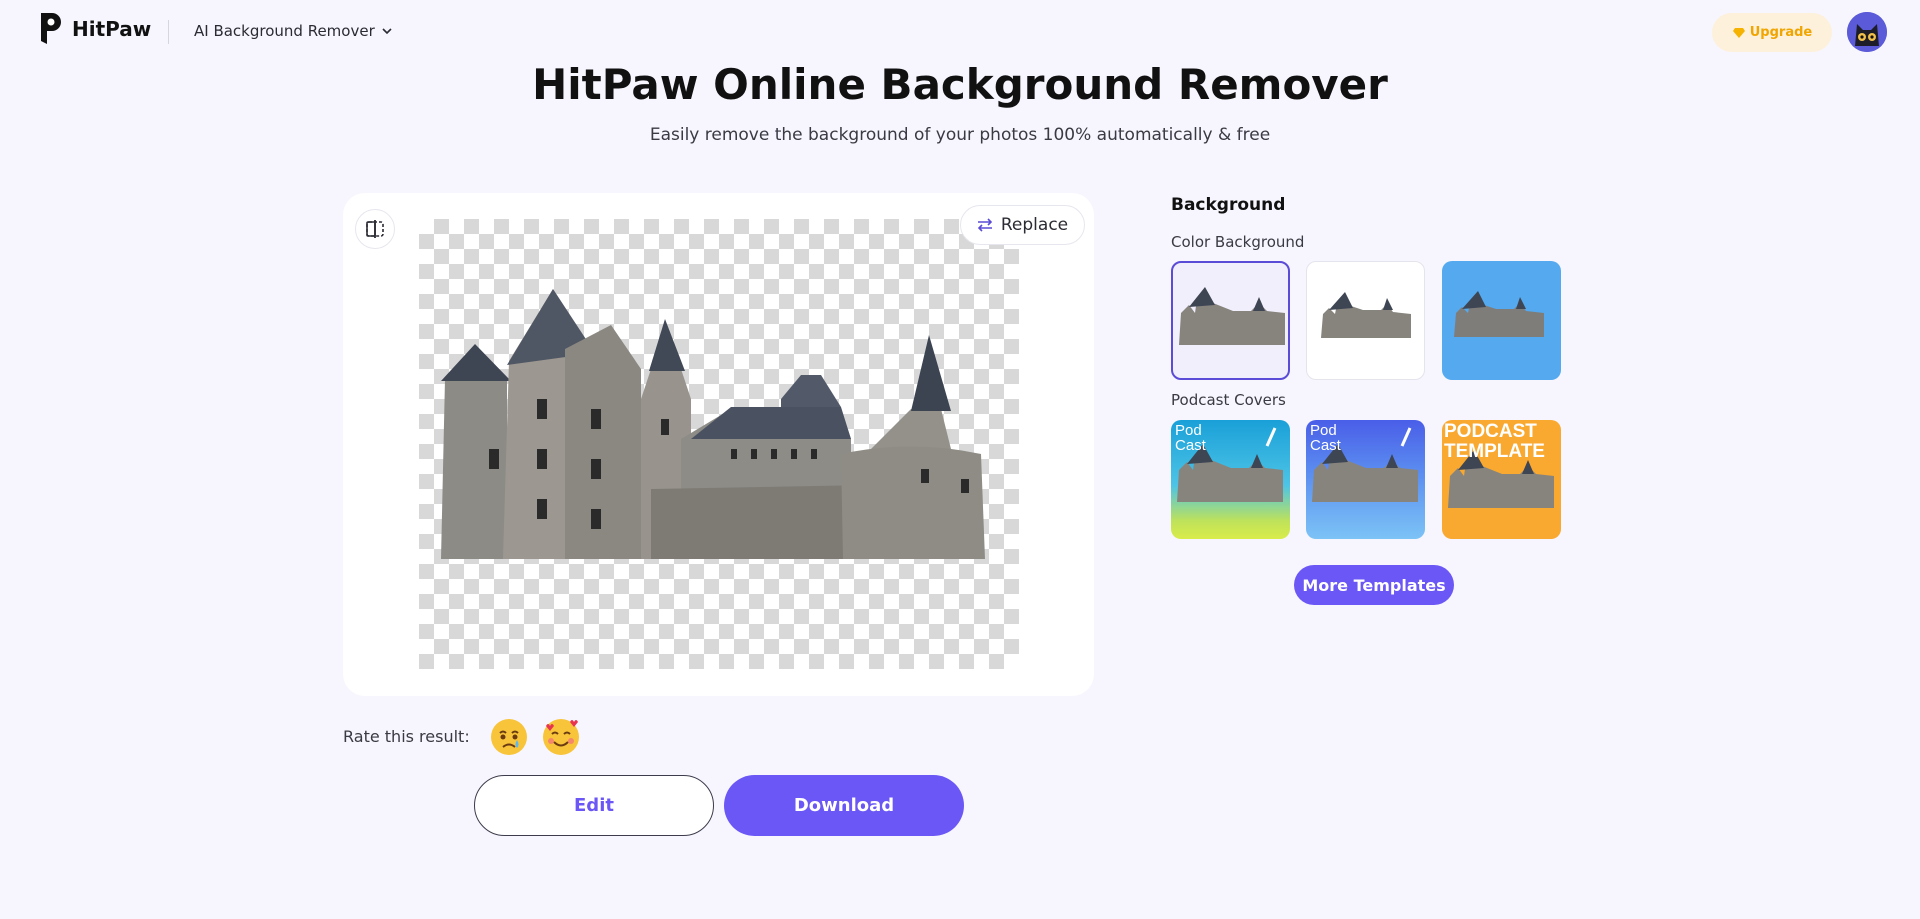 This screenshot has height=919, width=1920. I want to click on download-button: Download, so click(844, 805).